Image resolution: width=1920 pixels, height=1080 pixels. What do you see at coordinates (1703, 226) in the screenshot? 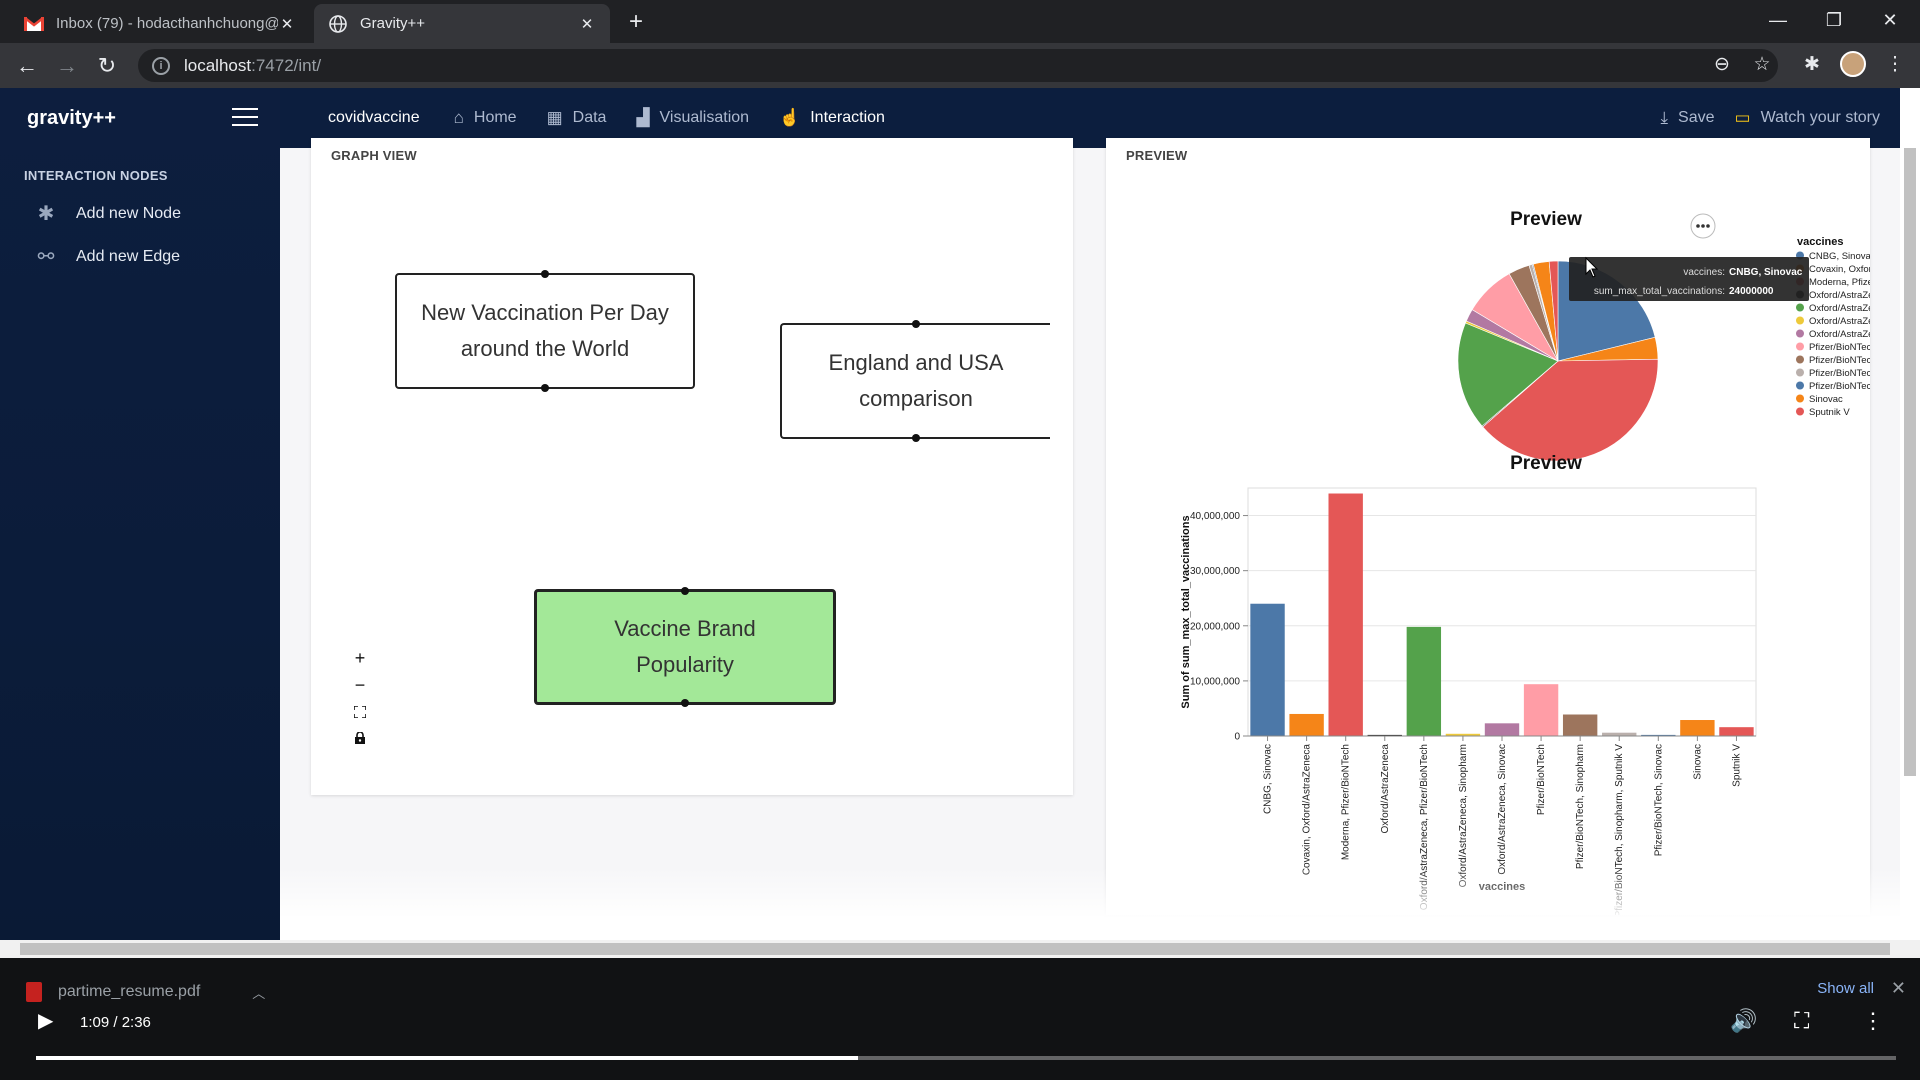
I see `chart-actions-button` at bounding box center [1703, 226].